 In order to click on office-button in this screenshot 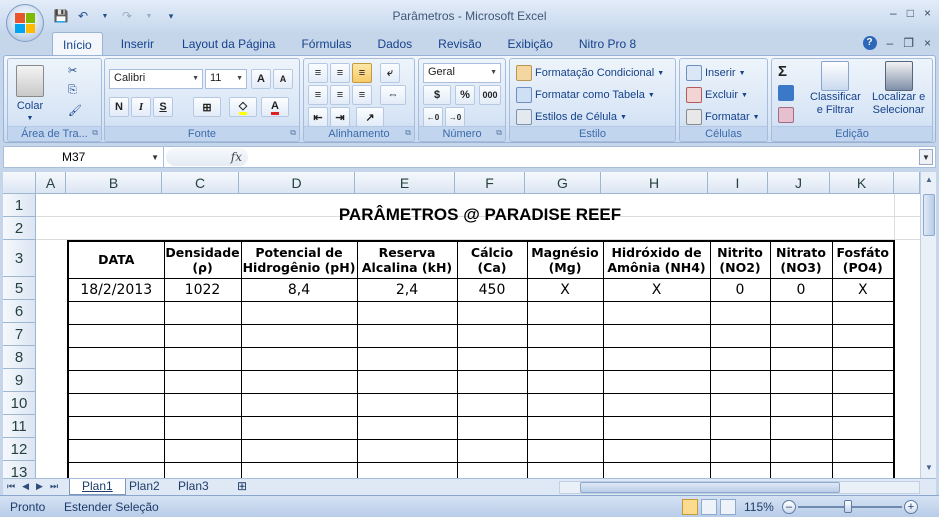, I will do `click(25, 23)`.